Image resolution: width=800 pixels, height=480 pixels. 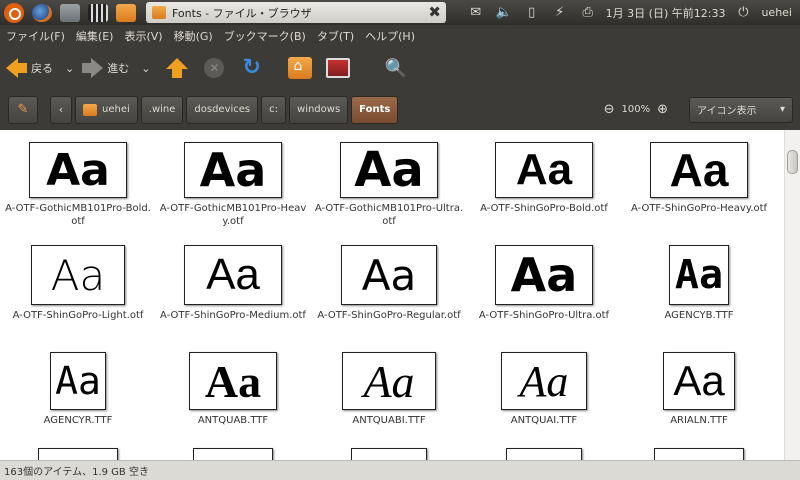 What do you see at coordinates (162, 109) in the screenshot?
I see `breadcrumb-wine: .wine` at bounding box center [162, 109].